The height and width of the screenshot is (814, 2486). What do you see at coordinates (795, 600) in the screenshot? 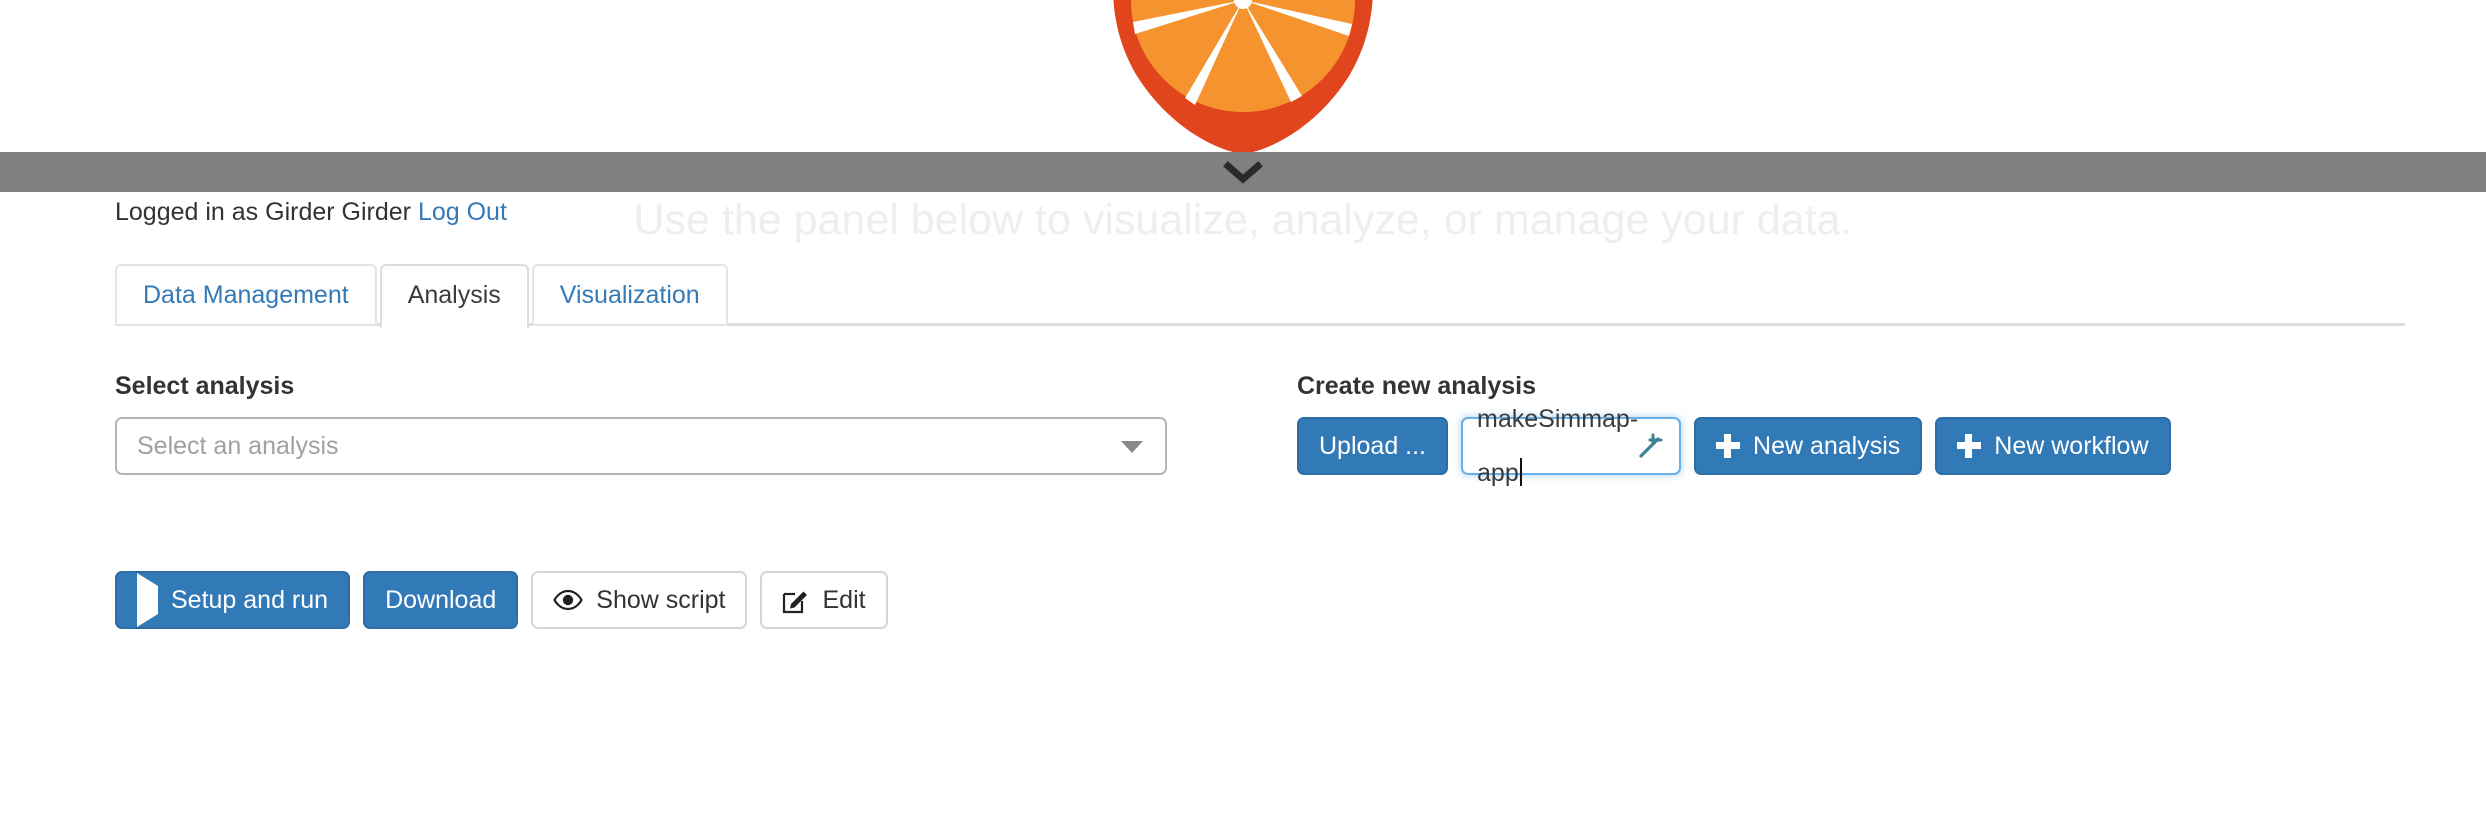
I see `pencil-square-icon` at bounding box center [795, 600].